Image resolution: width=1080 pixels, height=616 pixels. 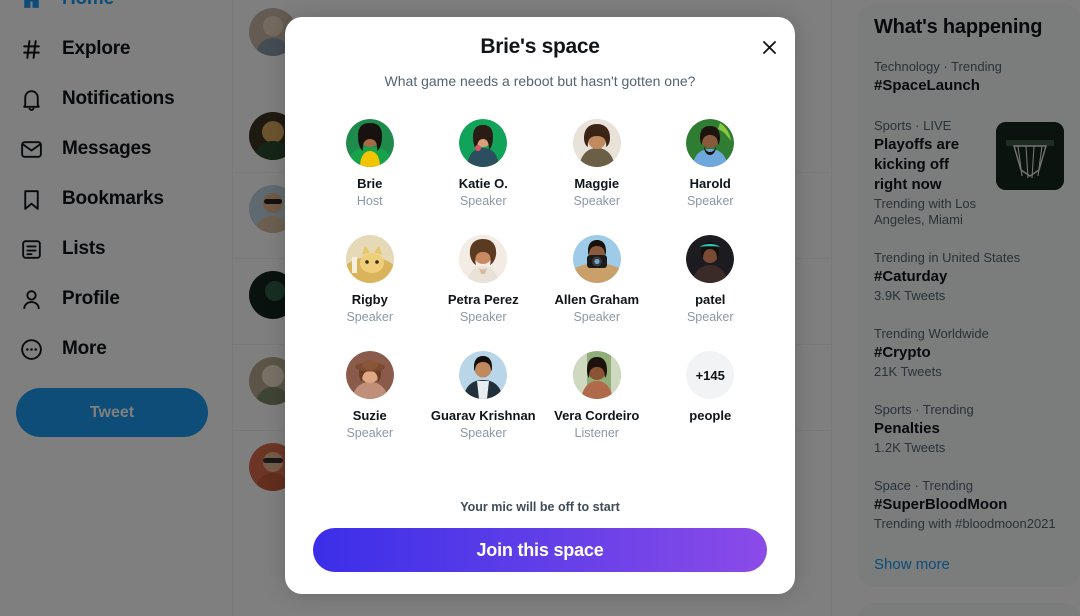 What do you see at coordinates (596, 259) in the screenshot?
I see `avatar-allen` at bounding box center [596, 259].